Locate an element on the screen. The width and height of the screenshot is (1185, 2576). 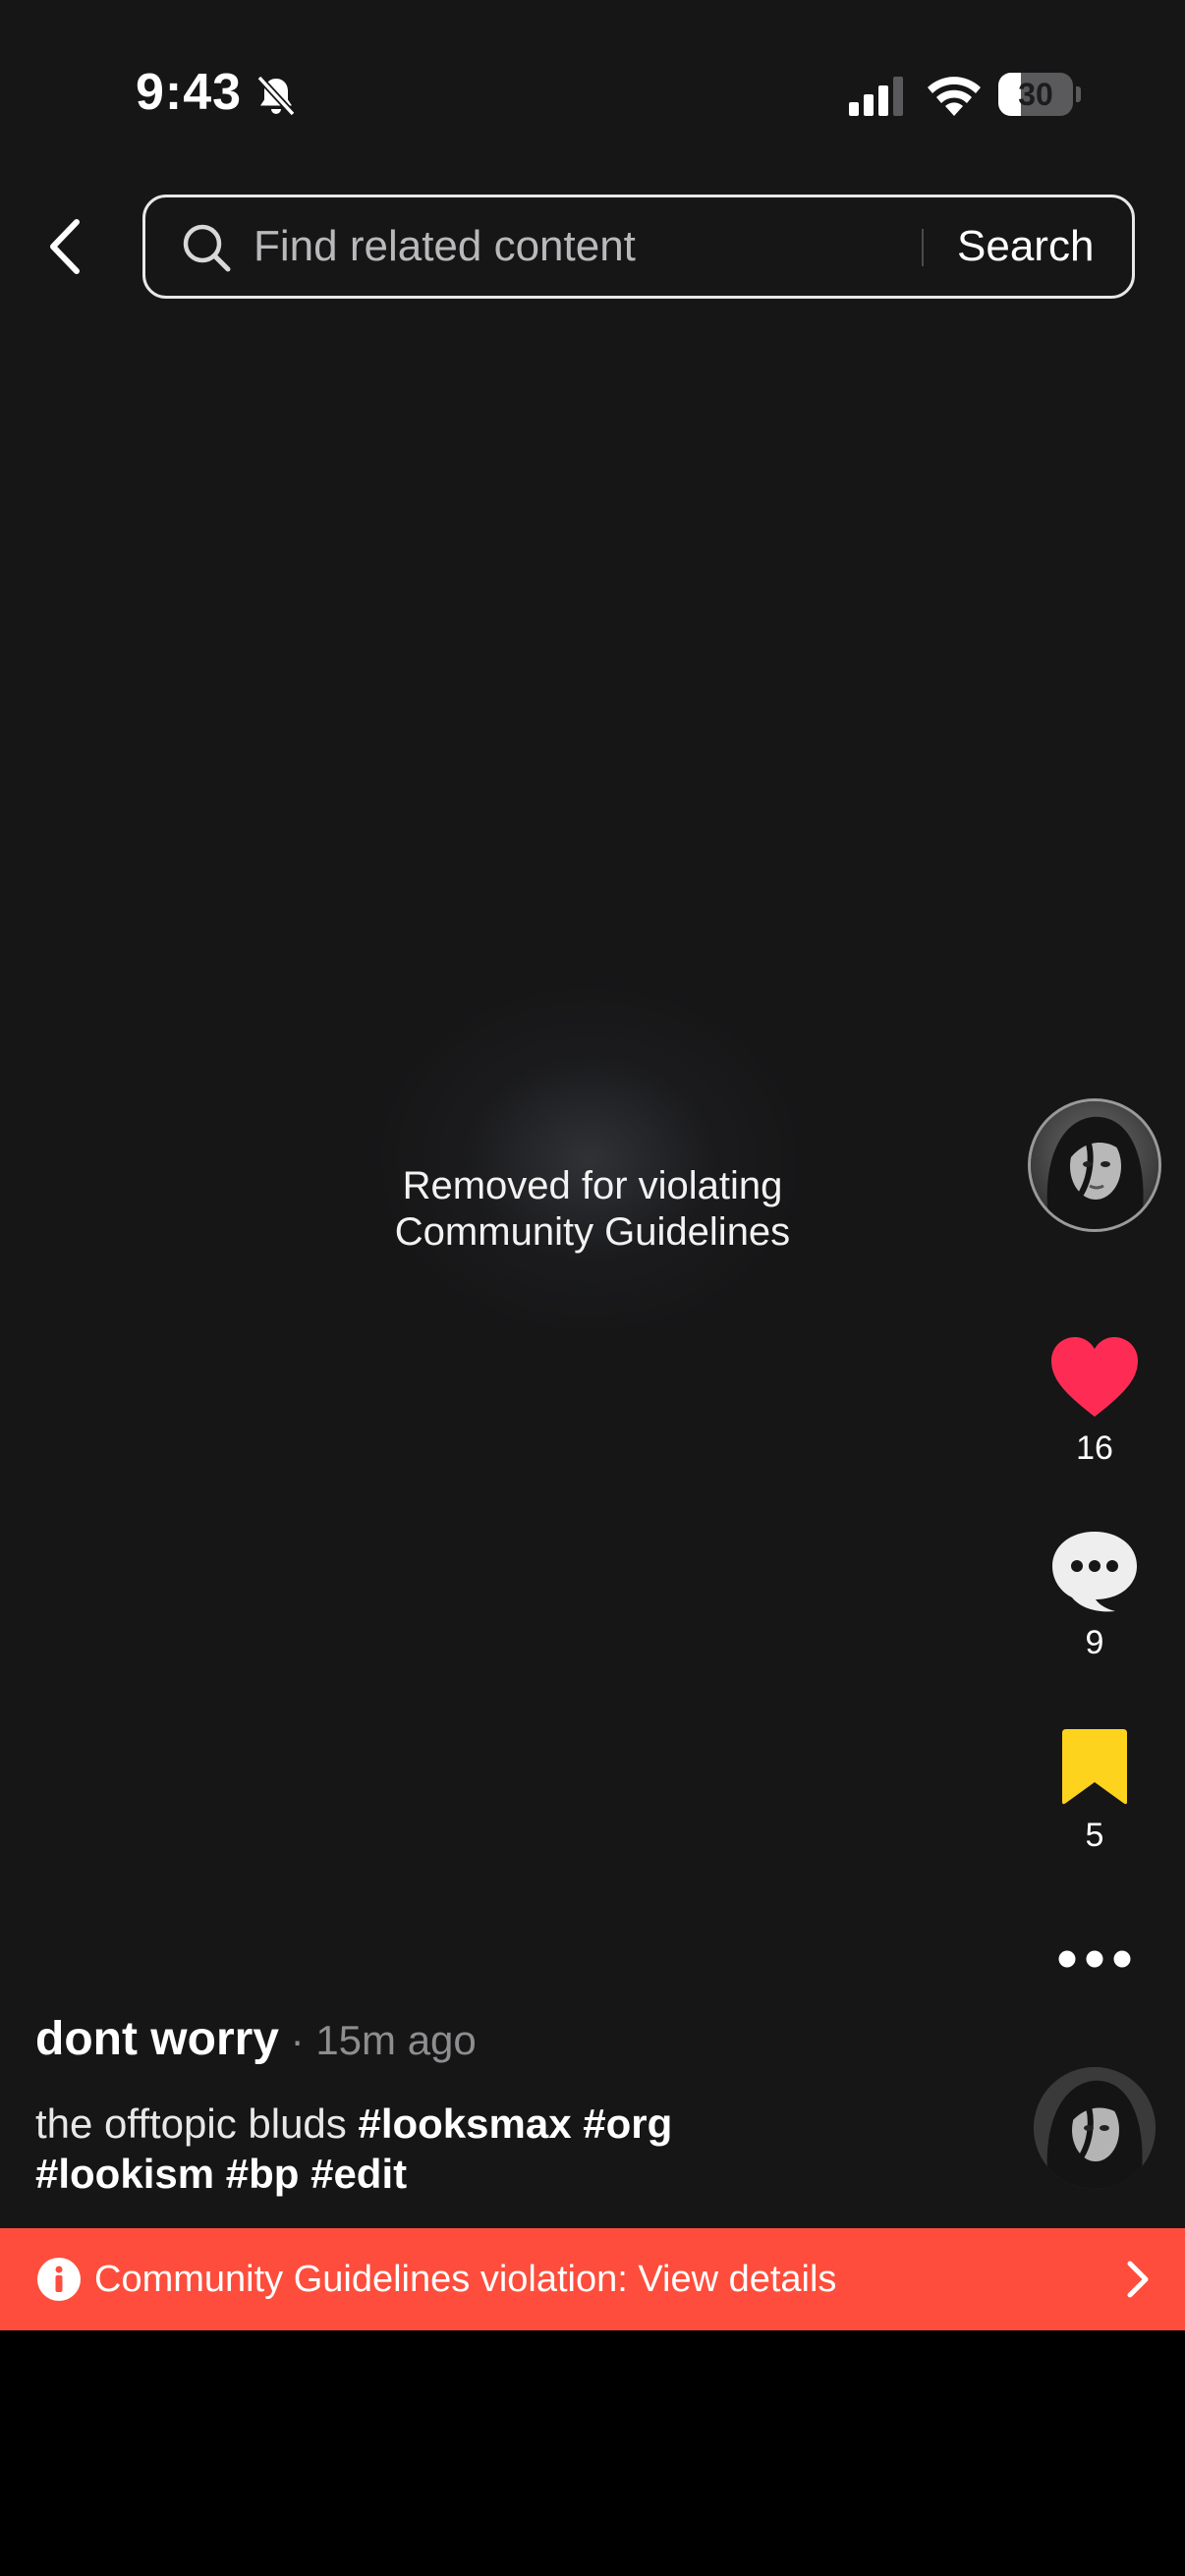
status-time: 9:43 is located at coordinates (190, 92).